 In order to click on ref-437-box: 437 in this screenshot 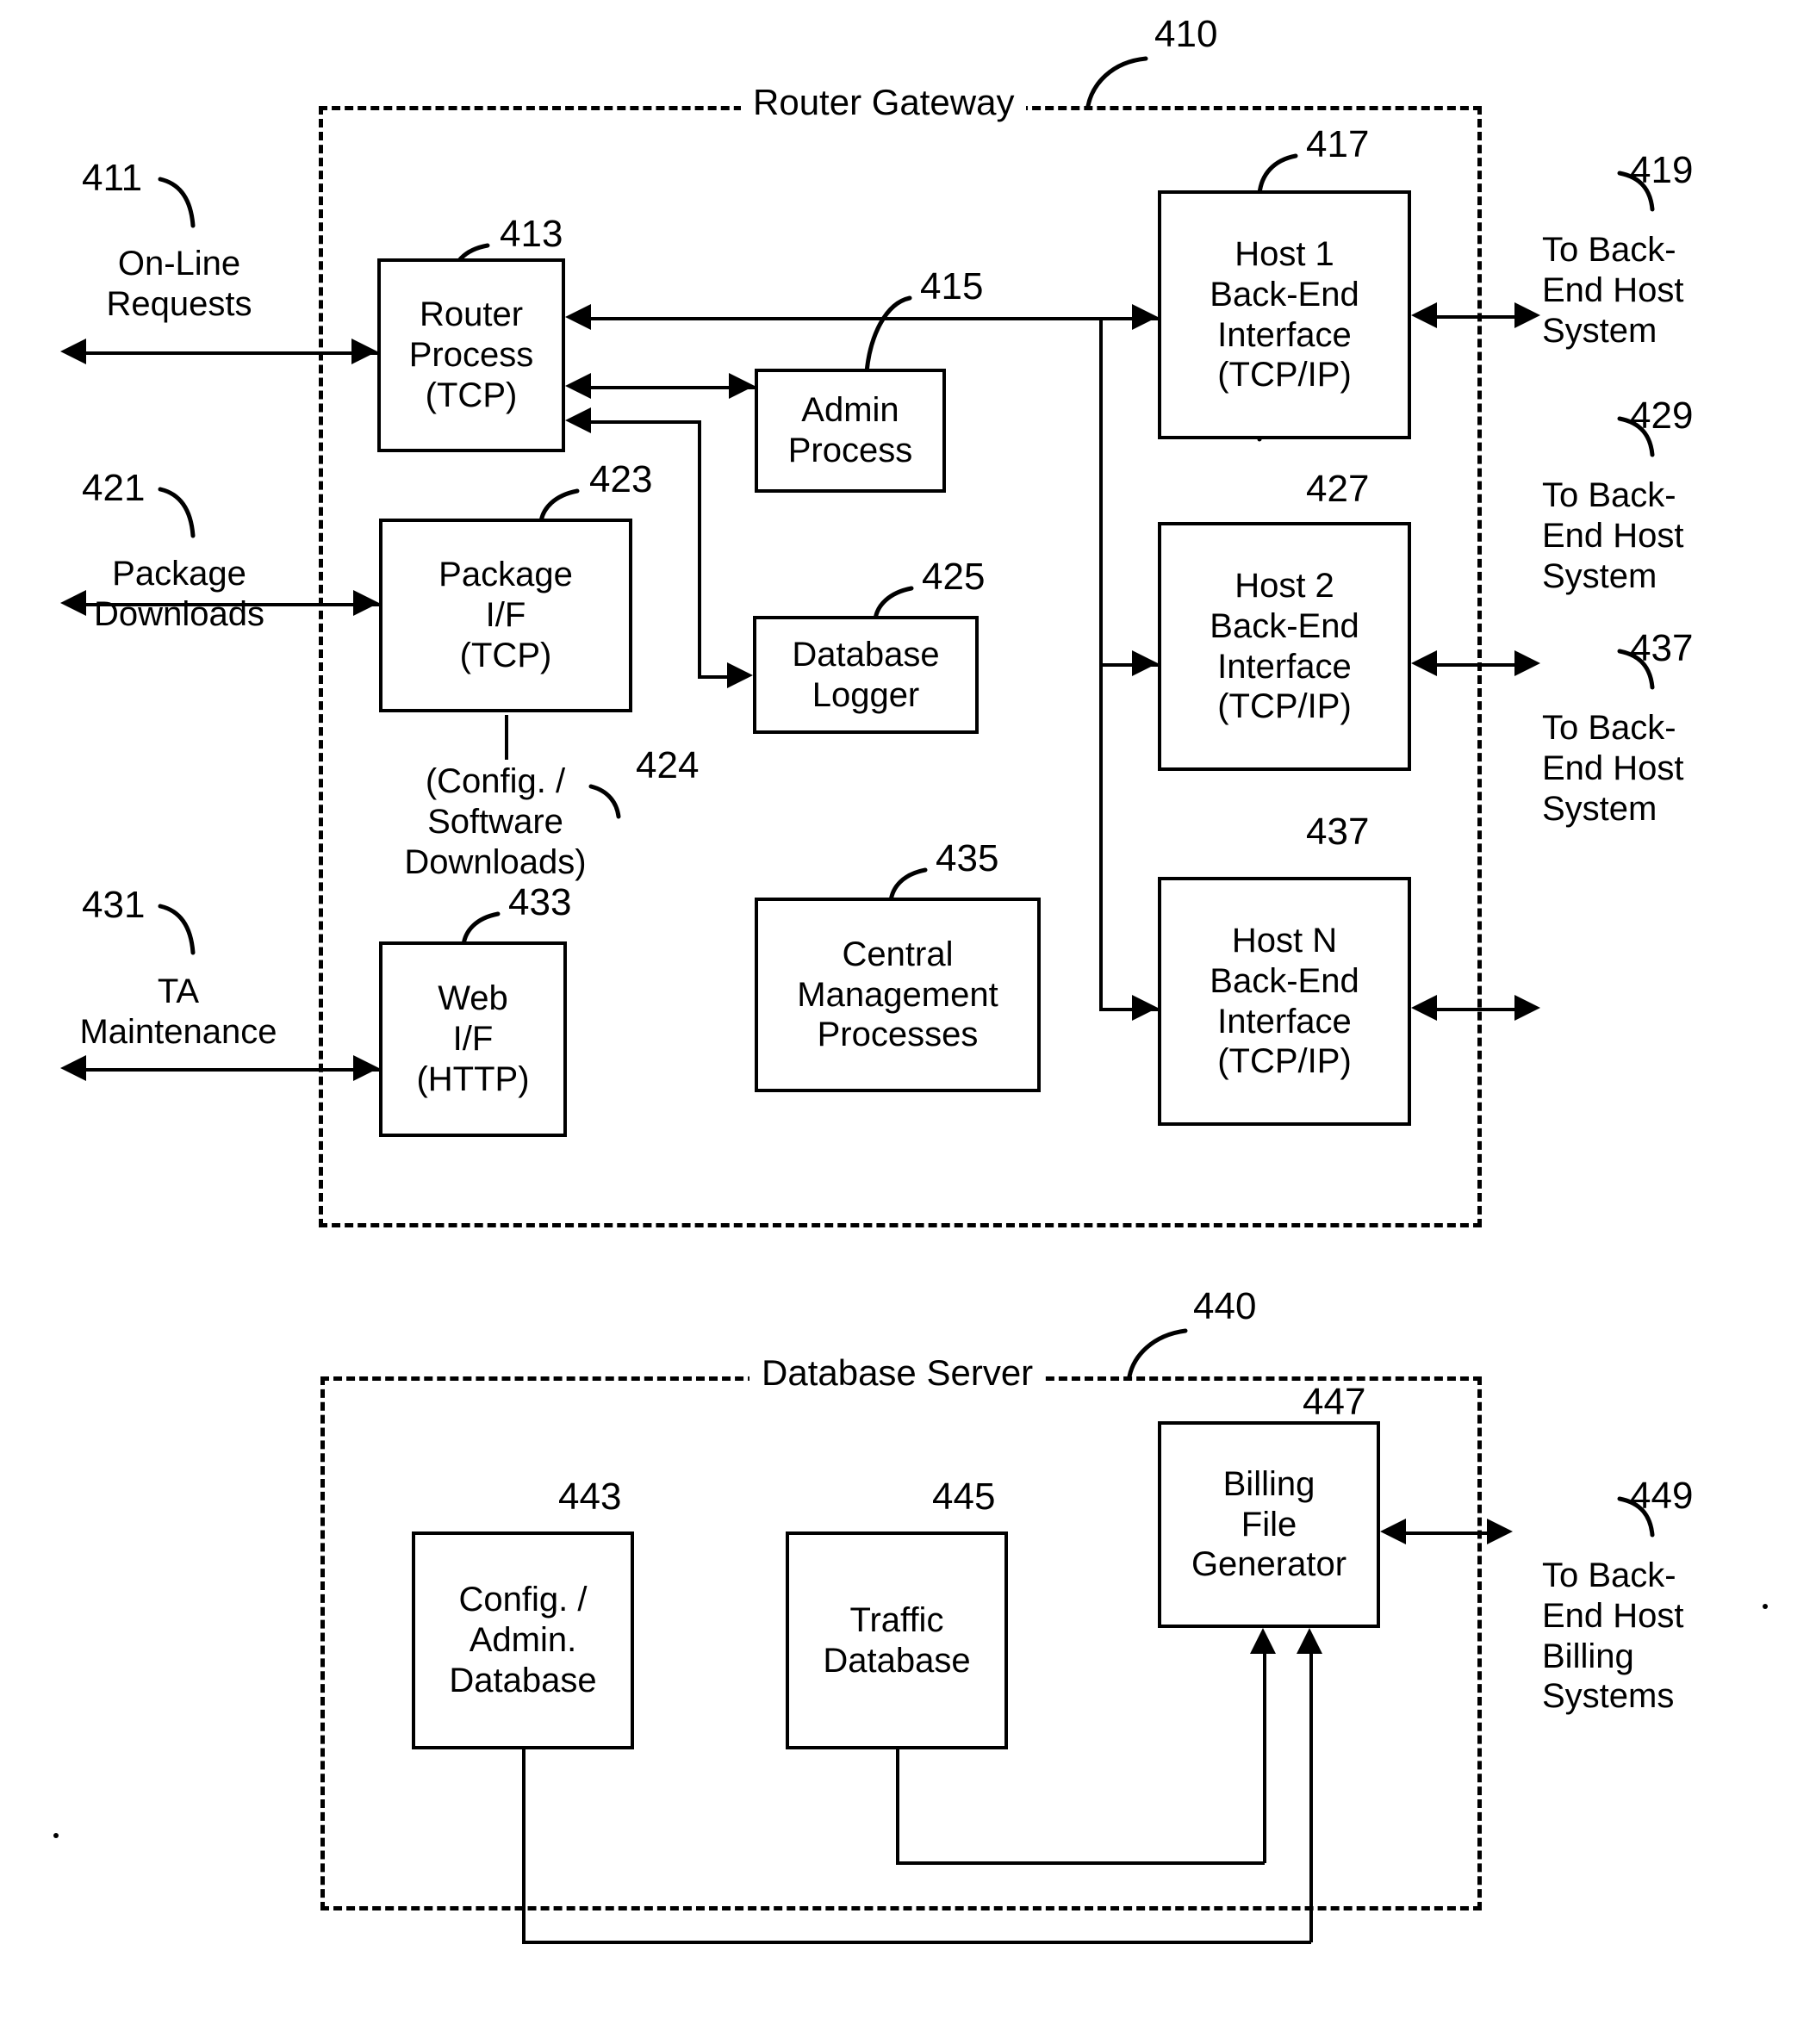, I will do `click(1338, 832)`.